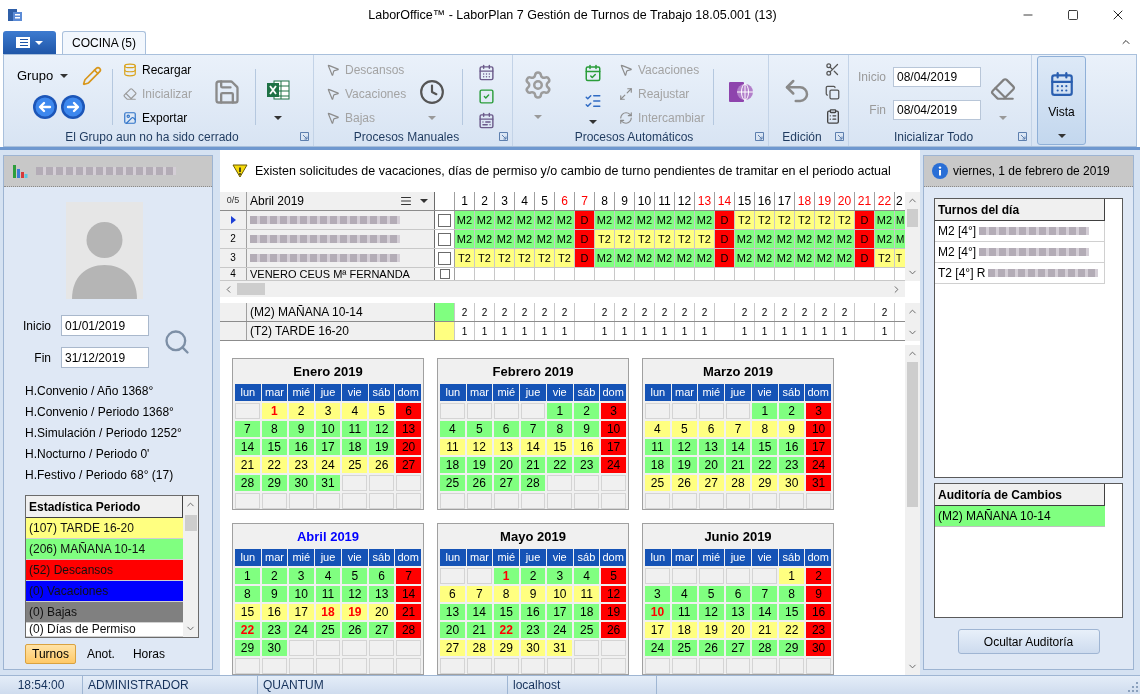  I want to click on tab: Horas, so click(148, 654).